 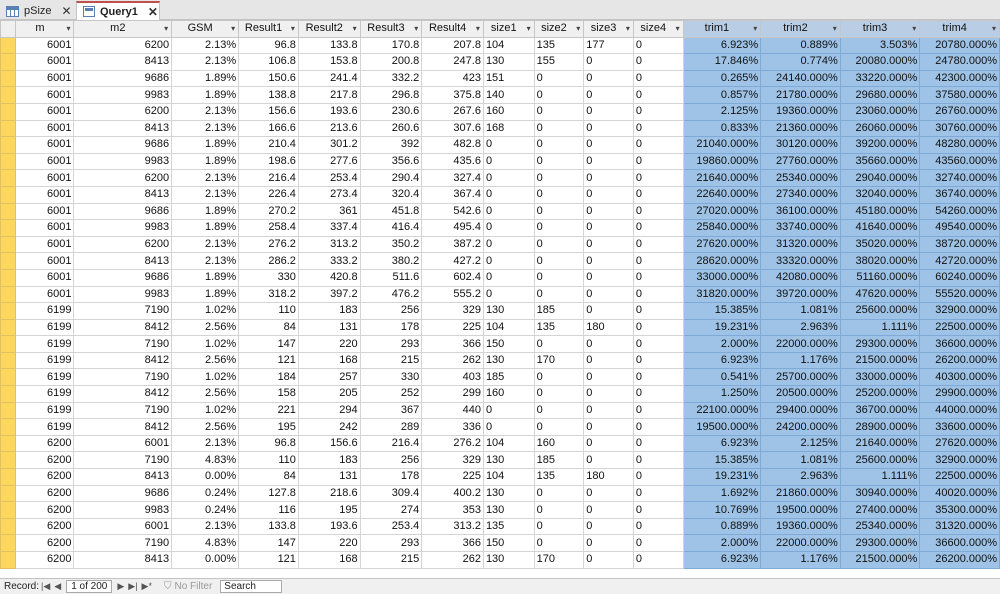 I want to click on cell-result1: 216.4, so click(x=268, y=178).